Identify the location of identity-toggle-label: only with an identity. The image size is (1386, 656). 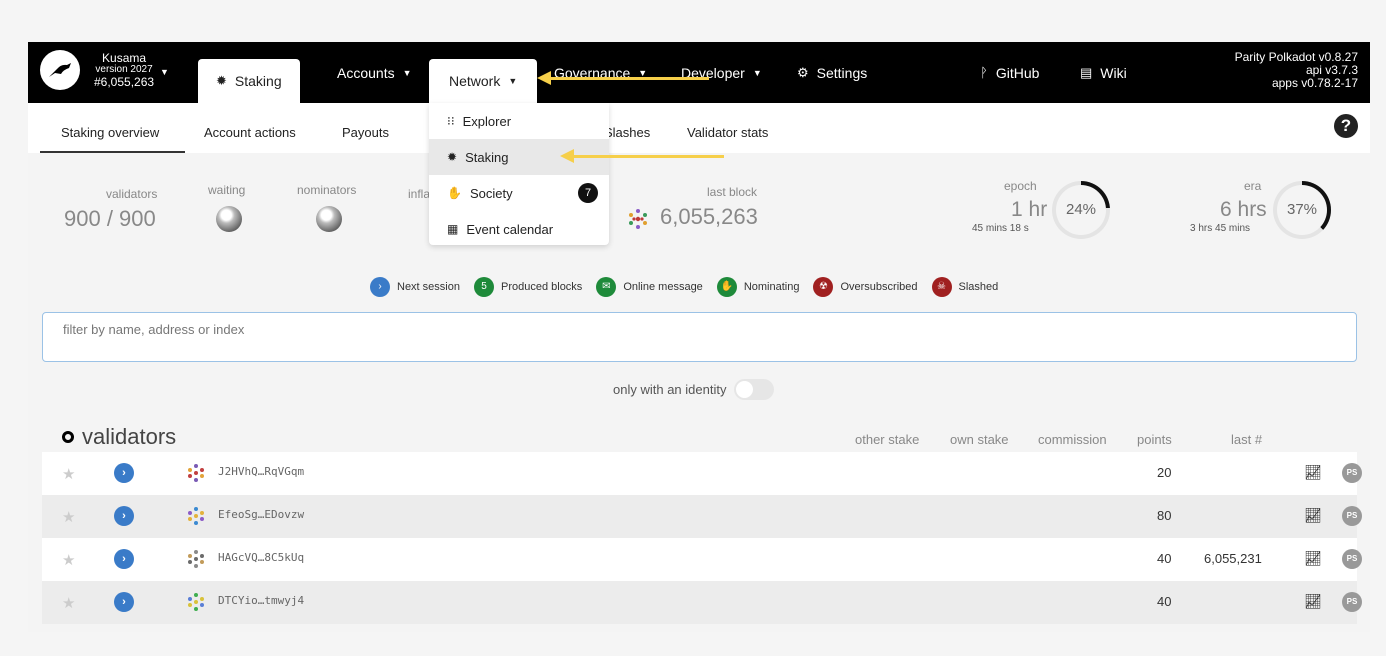
(670, 389).